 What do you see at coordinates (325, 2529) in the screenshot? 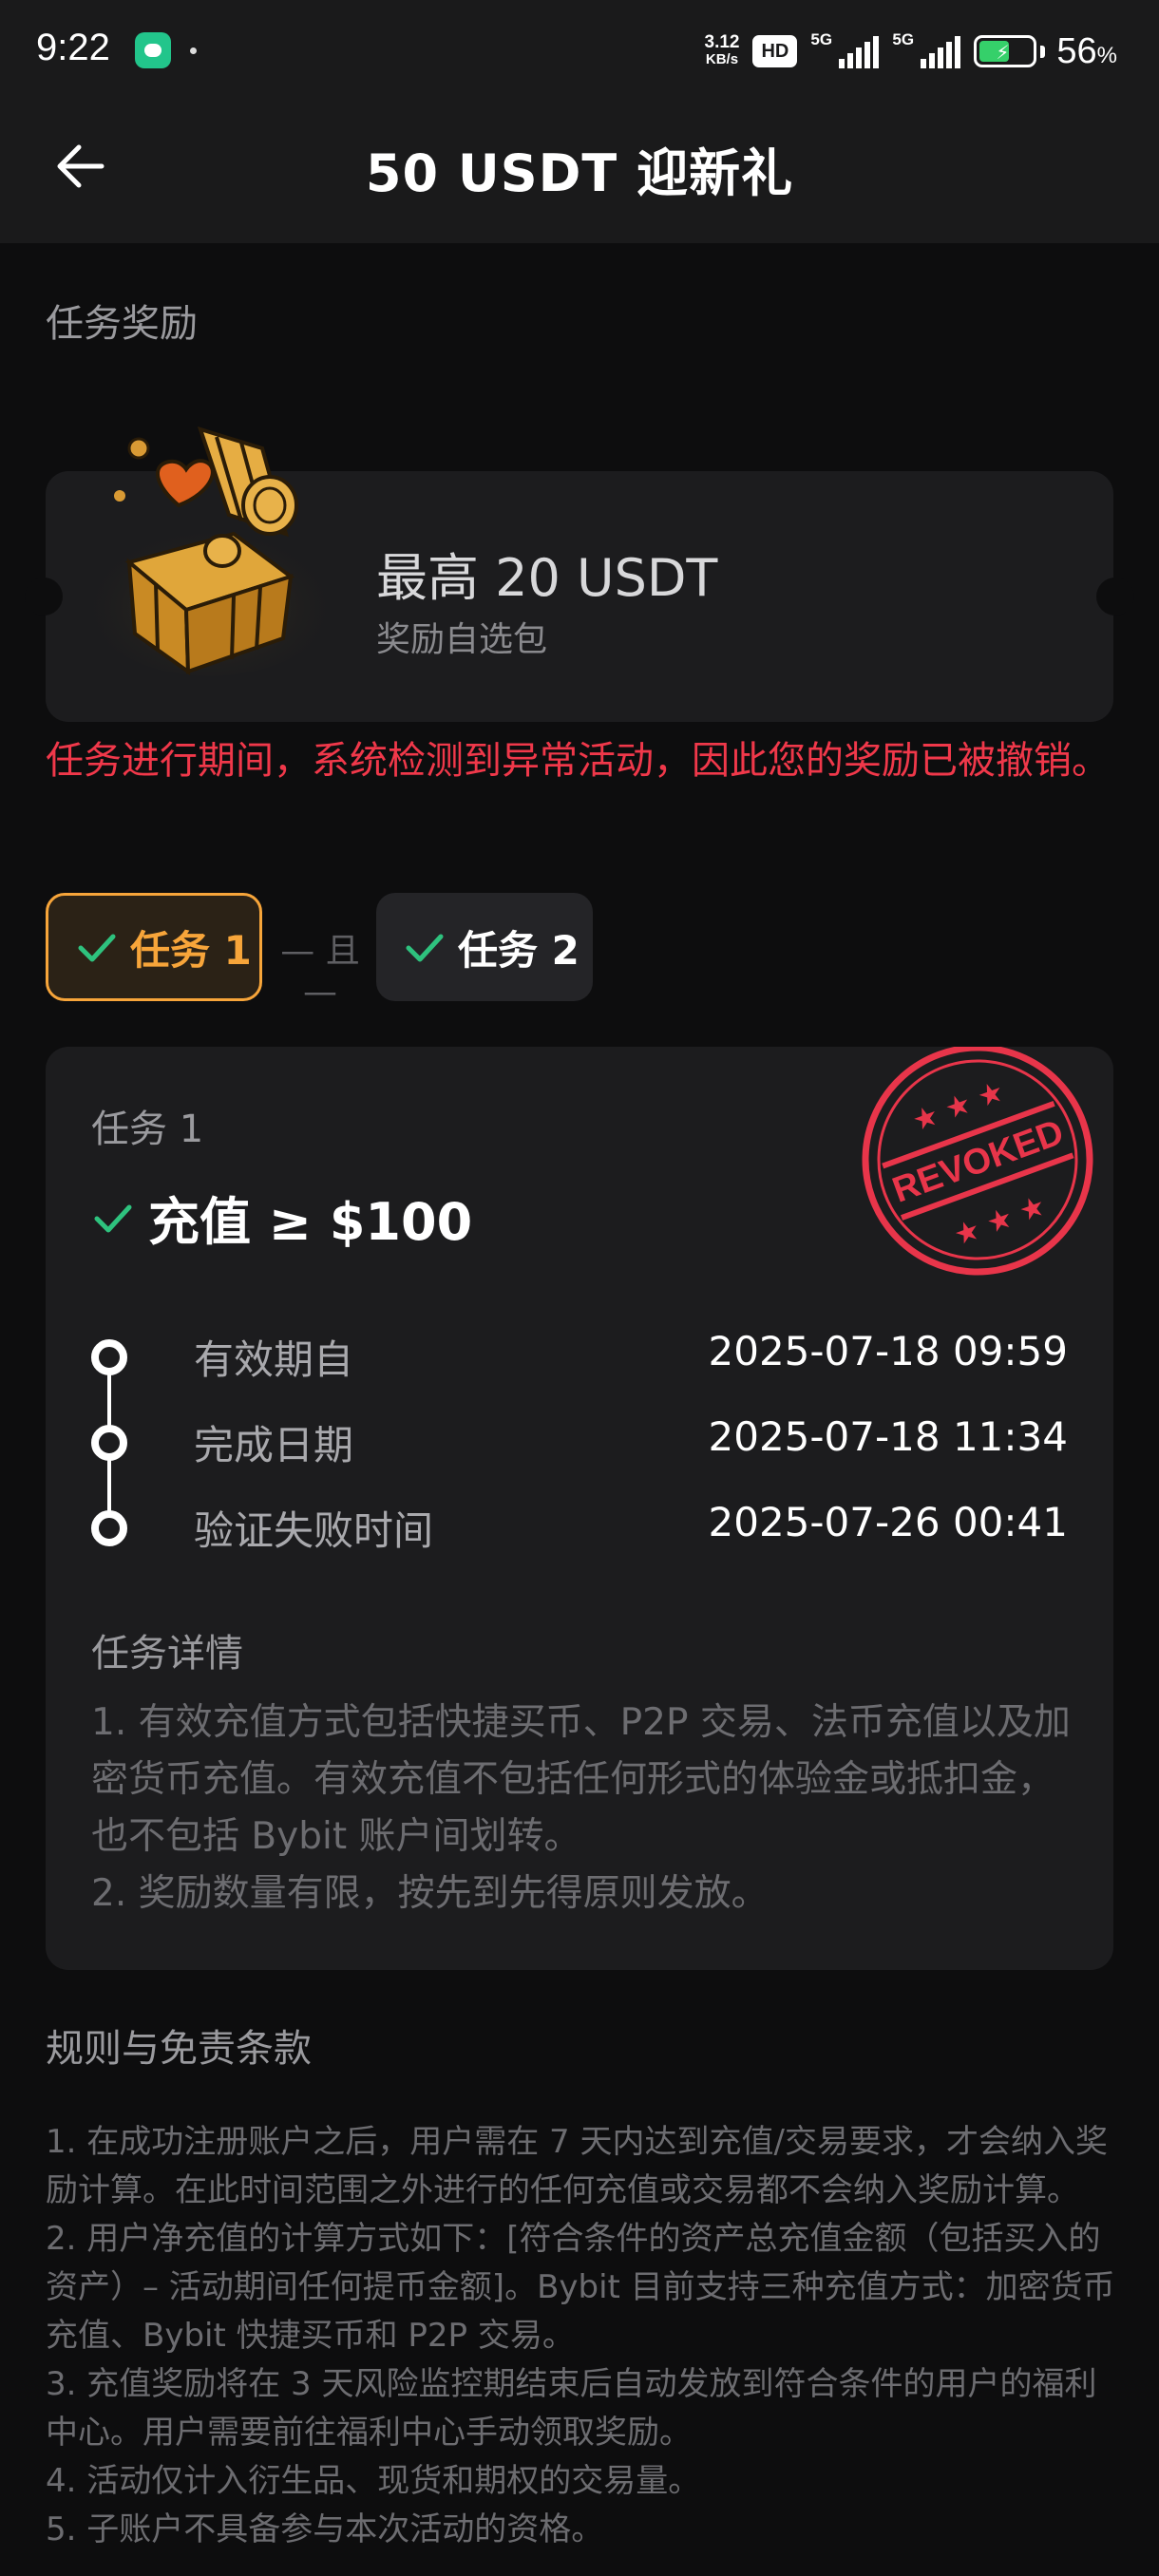
I see `rules-line: 5. 子账户不具备参与本次活动的资格。` at bounding box center [325, 2529].